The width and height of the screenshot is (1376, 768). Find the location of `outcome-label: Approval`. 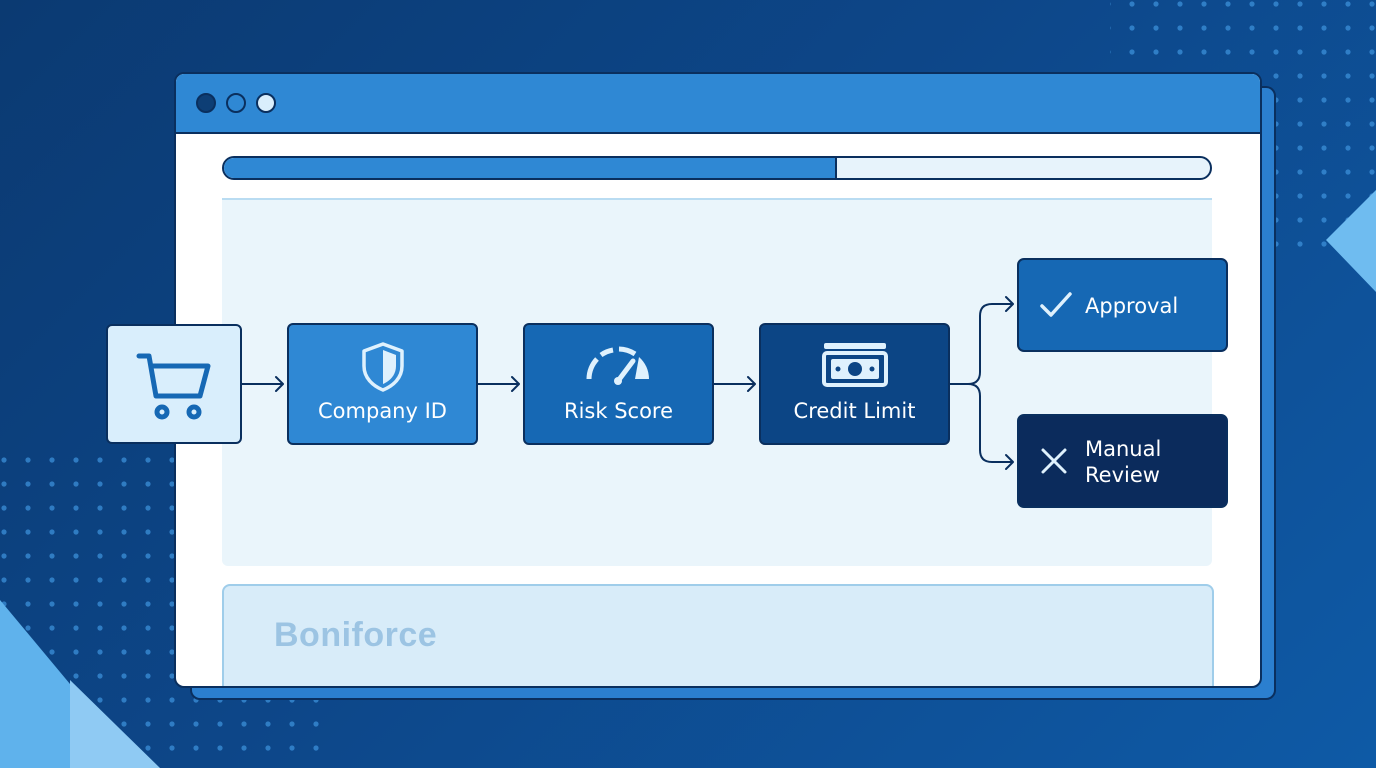

outcome-label: Approval is located at coordinates (1132, 306).